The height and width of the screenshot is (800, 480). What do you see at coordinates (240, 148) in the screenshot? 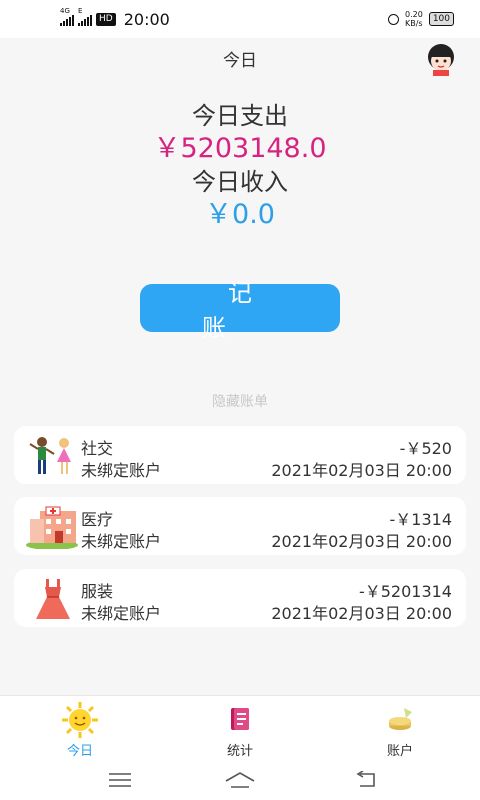
I see `expense-amount: ￥5203148.0` at bounding box center [240, 148].